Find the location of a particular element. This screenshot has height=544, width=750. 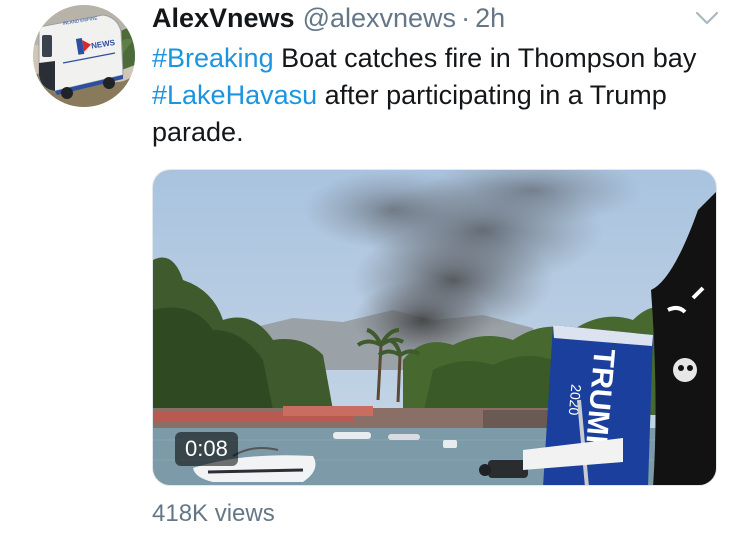

user-handle: @alexvnews is located at coordinates (379, 18).